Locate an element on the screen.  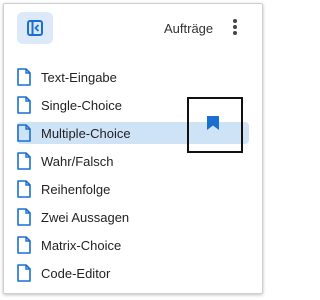
bookmark-icon is located at coordinates (213, 123).